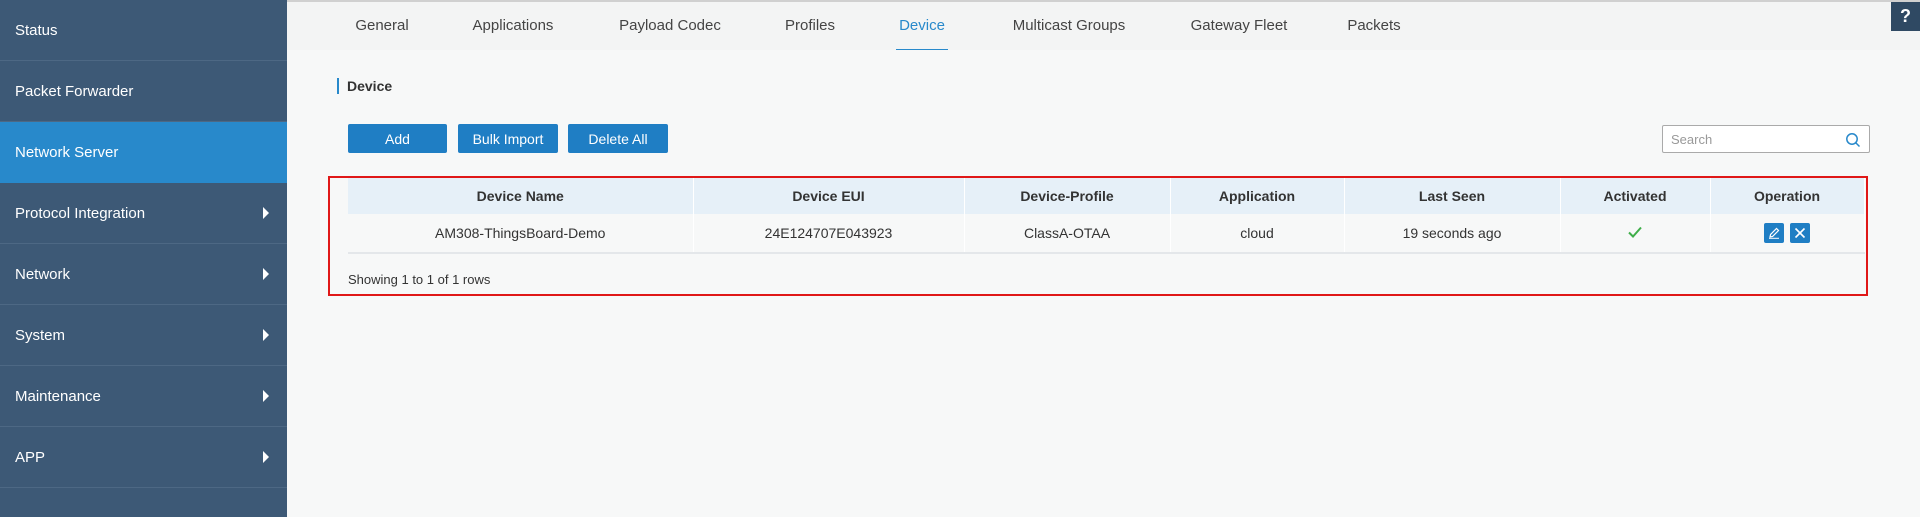 This screenshot has height=517, width=1920. I want to click on sidebar-item-label: APP, so click(30, 457).